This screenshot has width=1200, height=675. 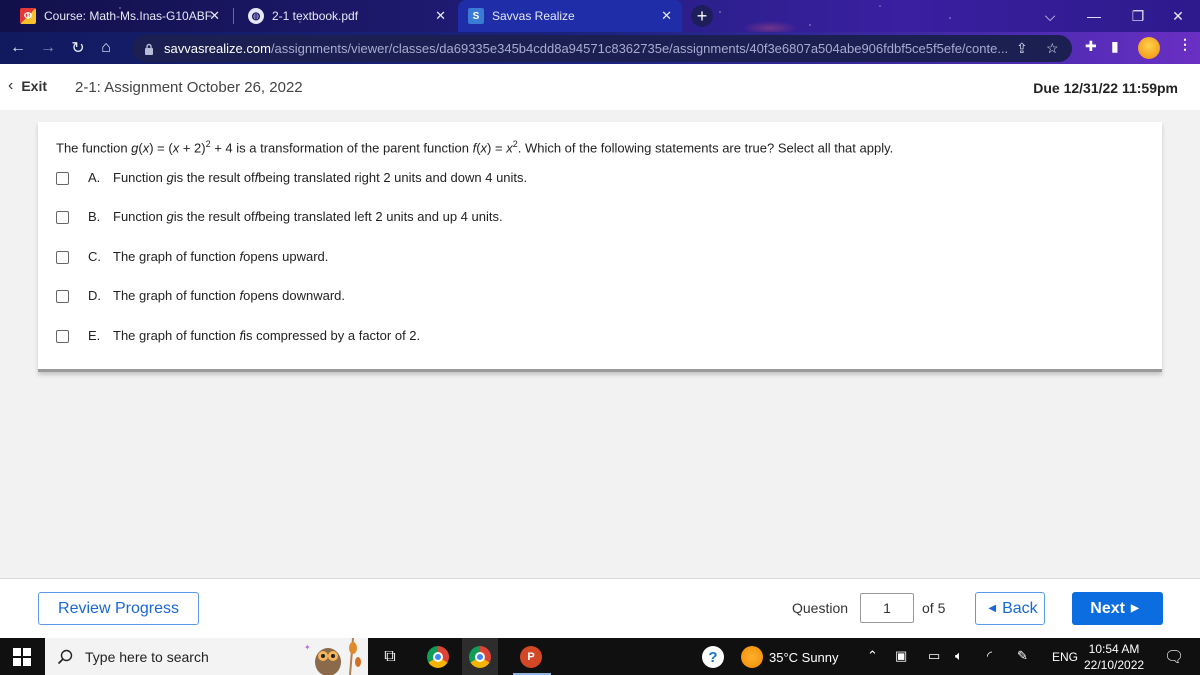 What do you see at coordinates (901, 656) in the screenshot?
I see `meet-now-icon: ▣` at bounding box center [901, 656].